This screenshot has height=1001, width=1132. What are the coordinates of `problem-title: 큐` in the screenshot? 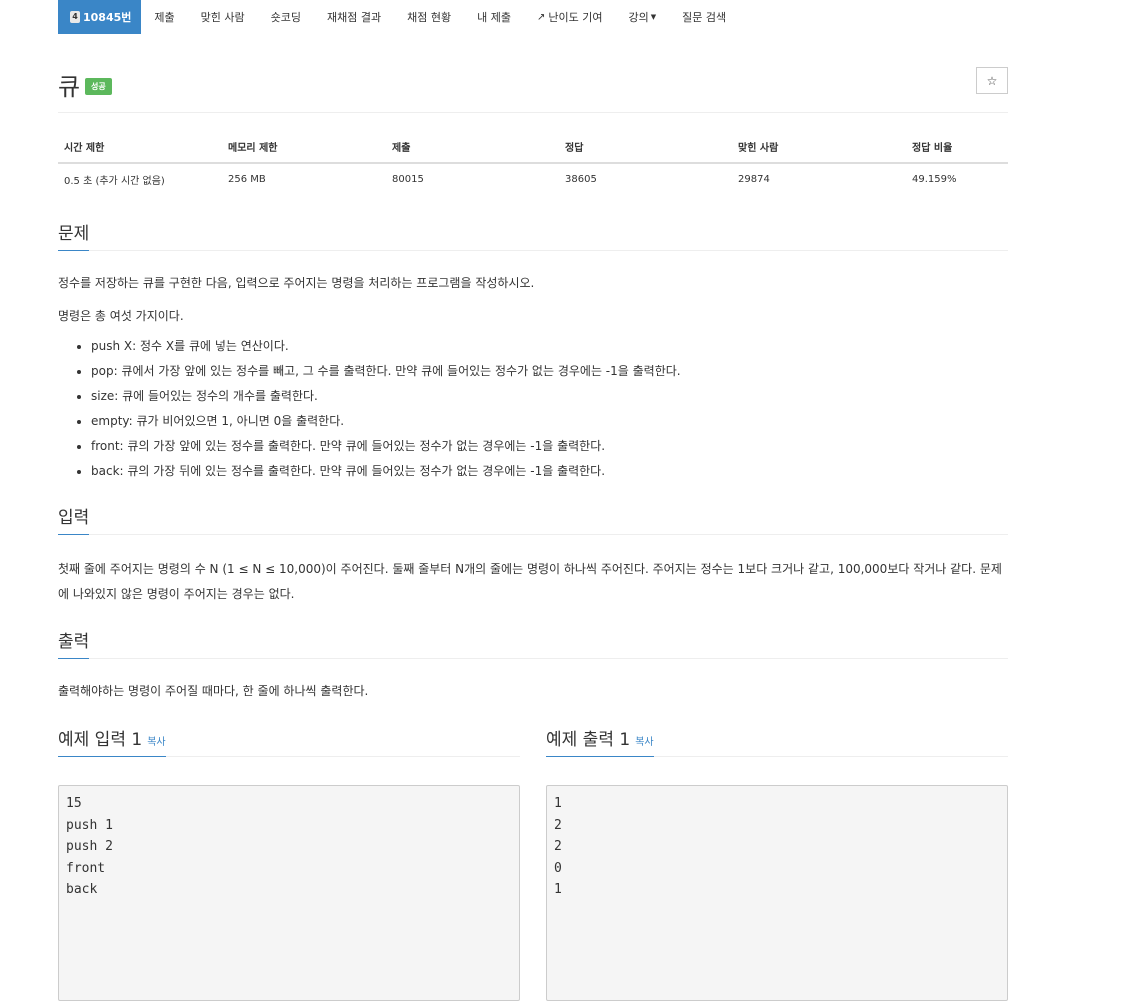 It's located at (69, 87).